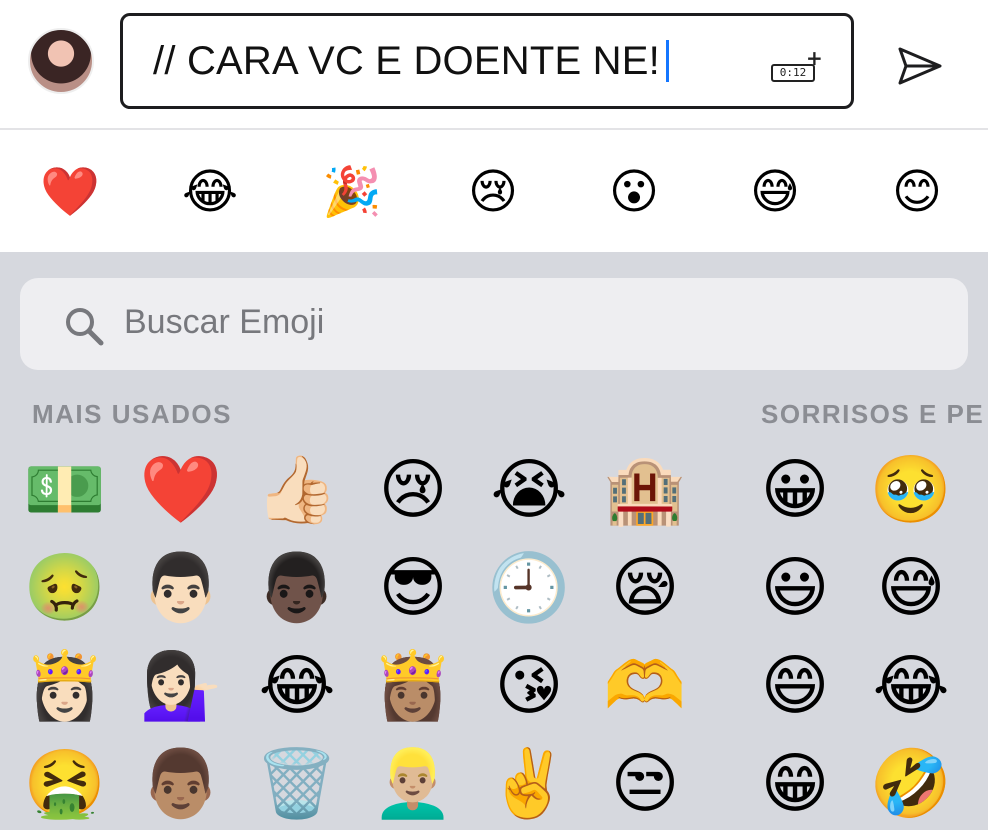 The height and width of the screenshot is (830, 988). Describe the element at coordinates (796, 65) in the screenshot. I see `gif-timer-button: 0:12 +` at that location.